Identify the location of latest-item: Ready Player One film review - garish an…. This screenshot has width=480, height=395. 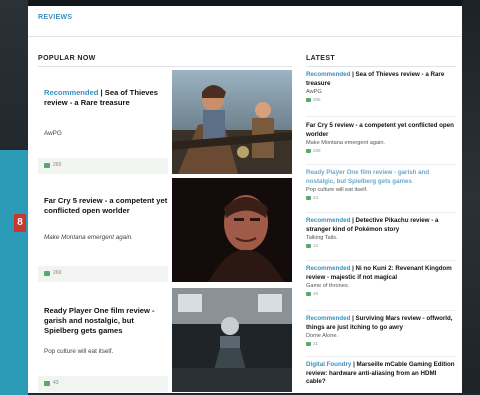
(381, 185).